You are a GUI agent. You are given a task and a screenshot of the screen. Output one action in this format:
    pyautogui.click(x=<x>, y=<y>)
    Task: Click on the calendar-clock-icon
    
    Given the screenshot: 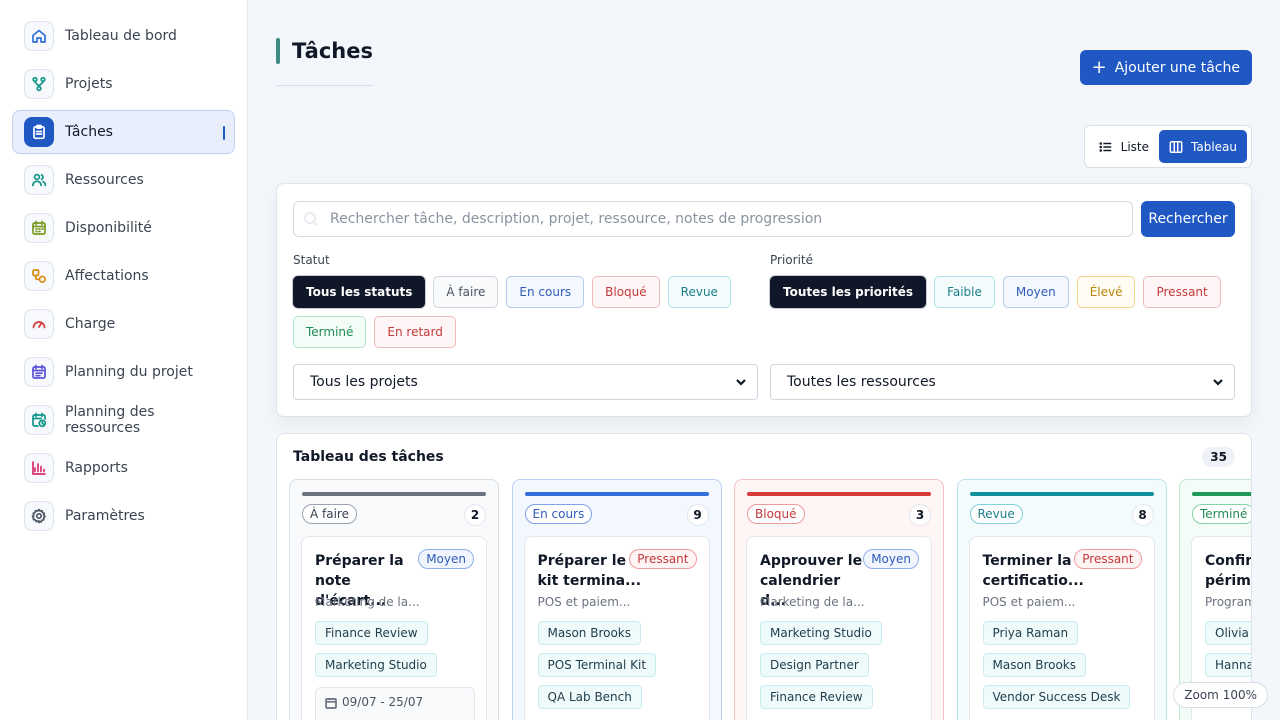 What is the action you would take?
    pyautogui.click(x=39, y=420)
    